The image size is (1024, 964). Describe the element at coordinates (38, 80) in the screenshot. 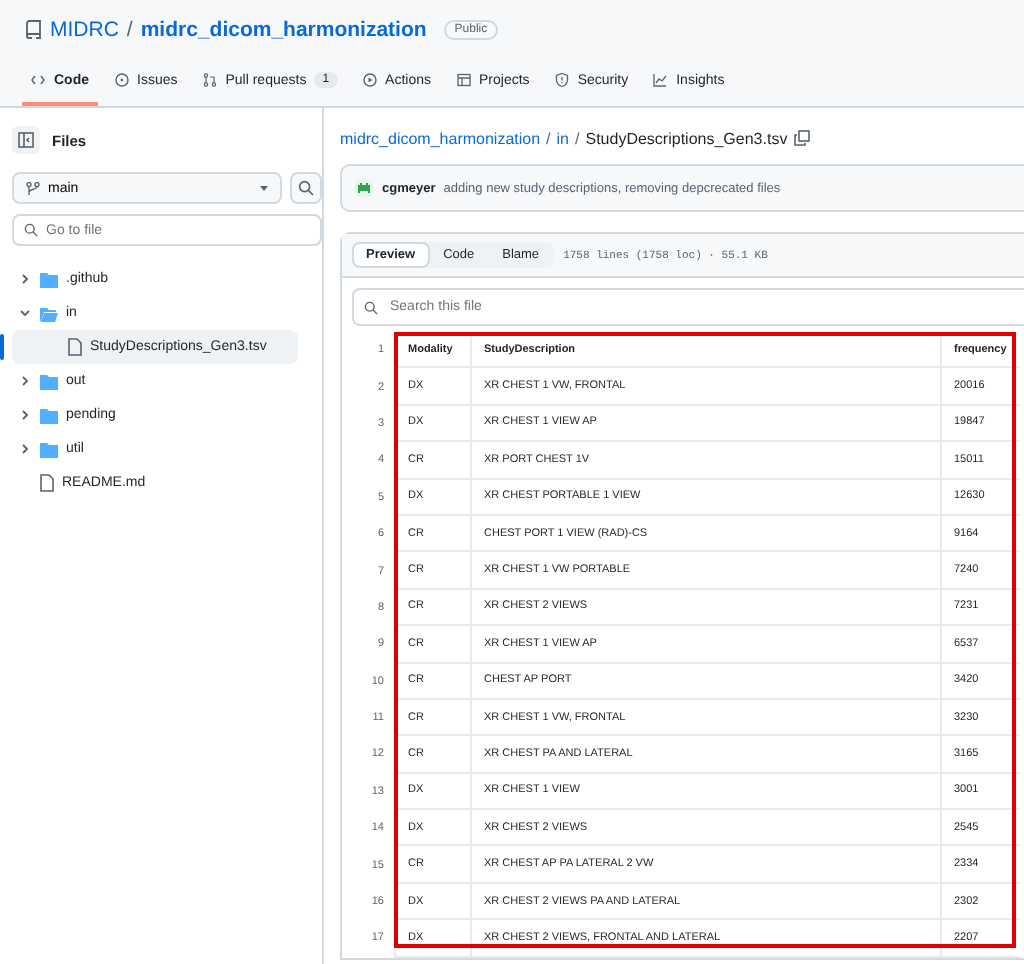

I see `code-icon` at that location.